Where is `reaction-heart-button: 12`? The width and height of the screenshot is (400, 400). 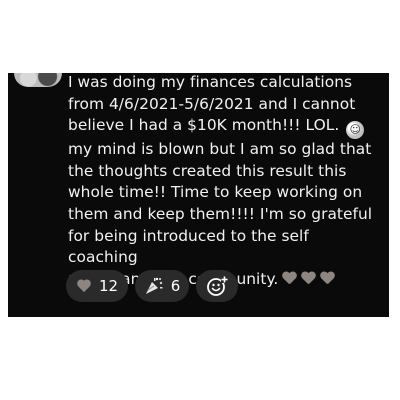 reaction-heart-button: 12 is located at coordinates (97, 286).